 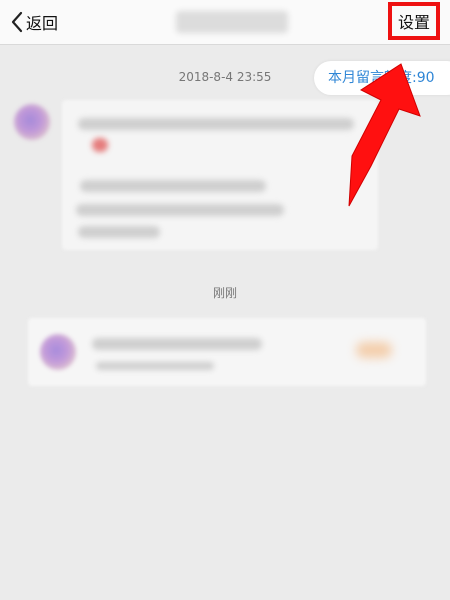 I want to click on blurred-orange-mark, so click(x=374, y=350).